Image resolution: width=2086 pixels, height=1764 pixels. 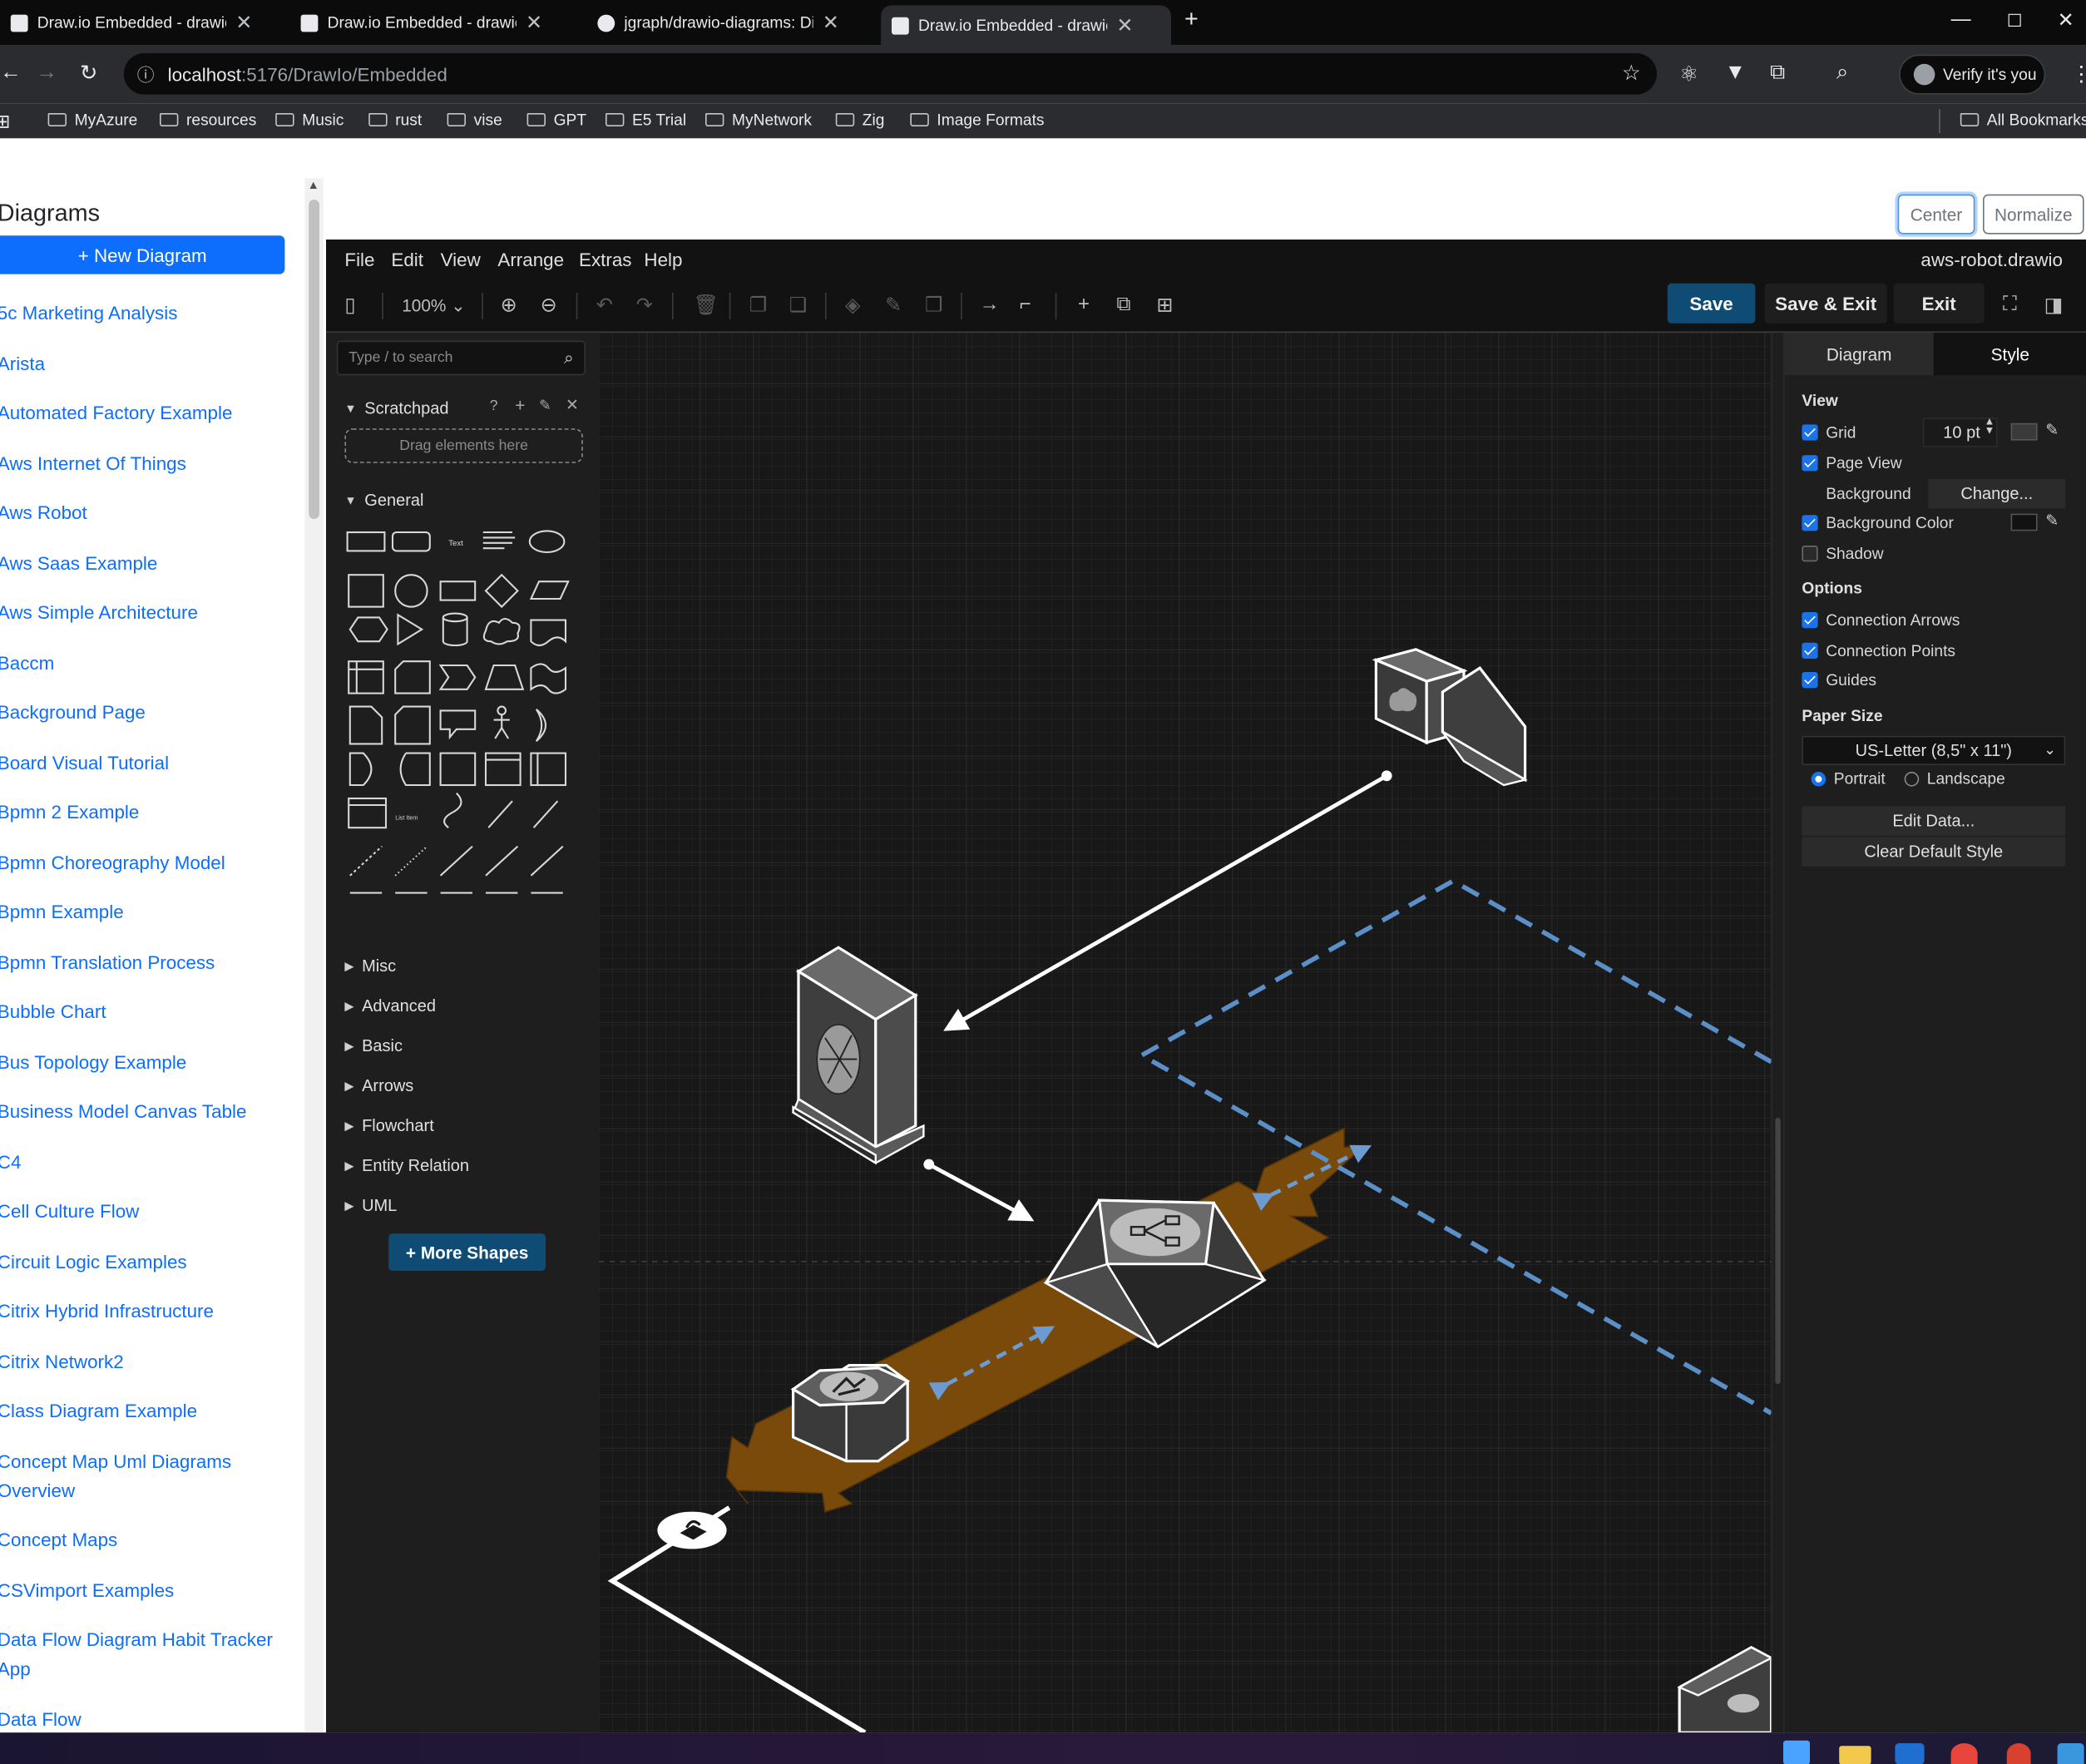 What do you see at coordinates (1810, 463) in the screenshot?
I see `page-view-checkbox` at bounding box center [1810, 463].